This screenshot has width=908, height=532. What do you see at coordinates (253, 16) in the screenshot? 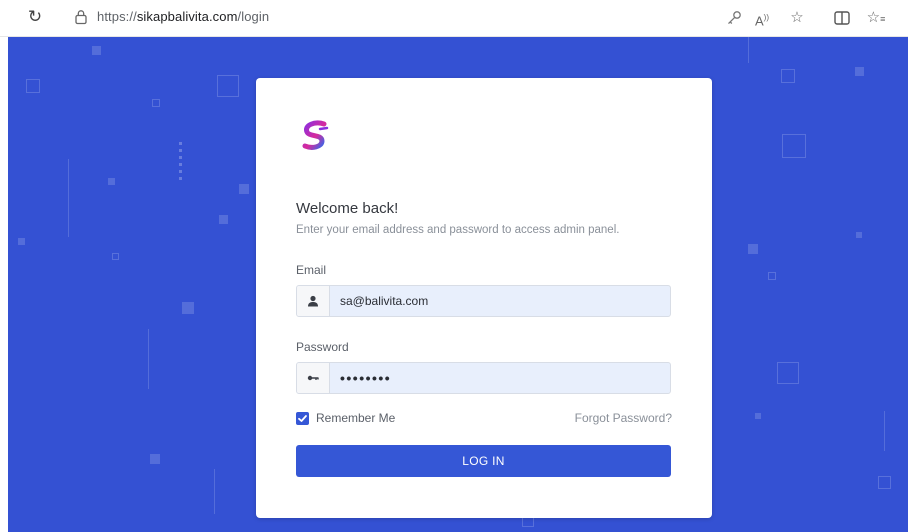
I see `url-path: /login` at bounding box center [253, 16].